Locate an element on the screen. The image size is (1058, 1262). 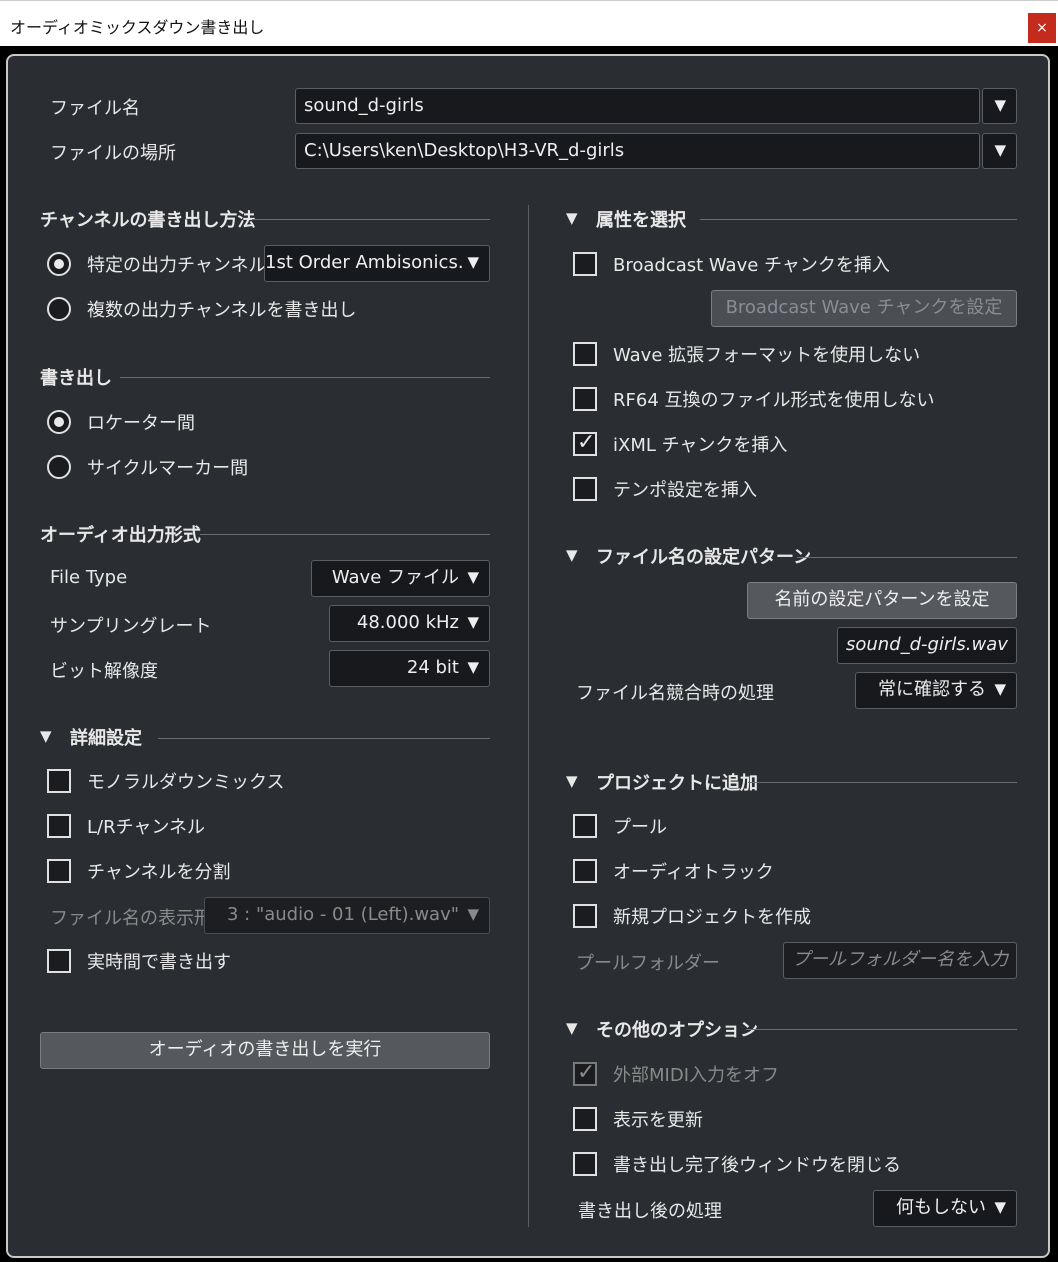
post-process-value: 何もしない is located at coordinates (941, 1207).